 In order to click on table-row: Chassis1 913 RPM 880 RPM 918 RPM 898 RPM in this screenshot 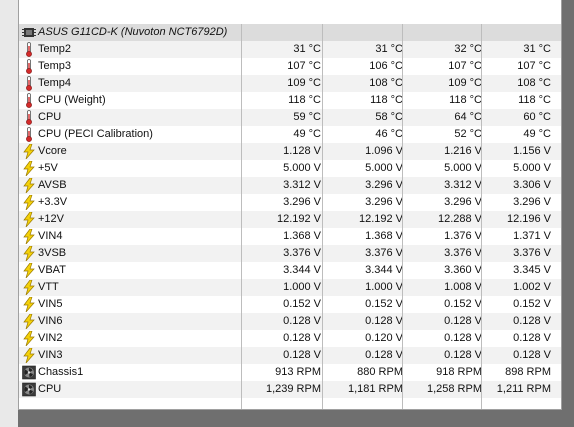, I will do `click(290, 372)`.